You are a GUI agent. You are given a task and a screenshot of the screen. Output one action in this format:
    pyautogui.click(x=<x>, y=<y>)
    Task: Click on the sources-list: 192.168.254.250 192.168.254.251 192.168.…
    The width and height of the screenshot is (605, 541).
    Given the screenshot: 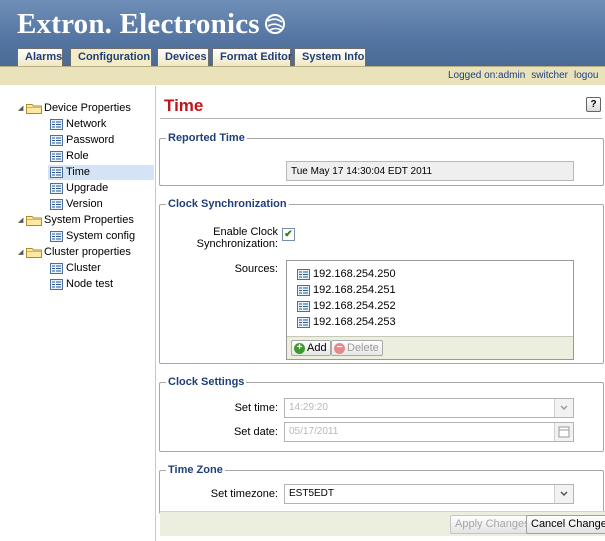 What is the action you would take?
    pyautogui.click(x=430, y=310)
    